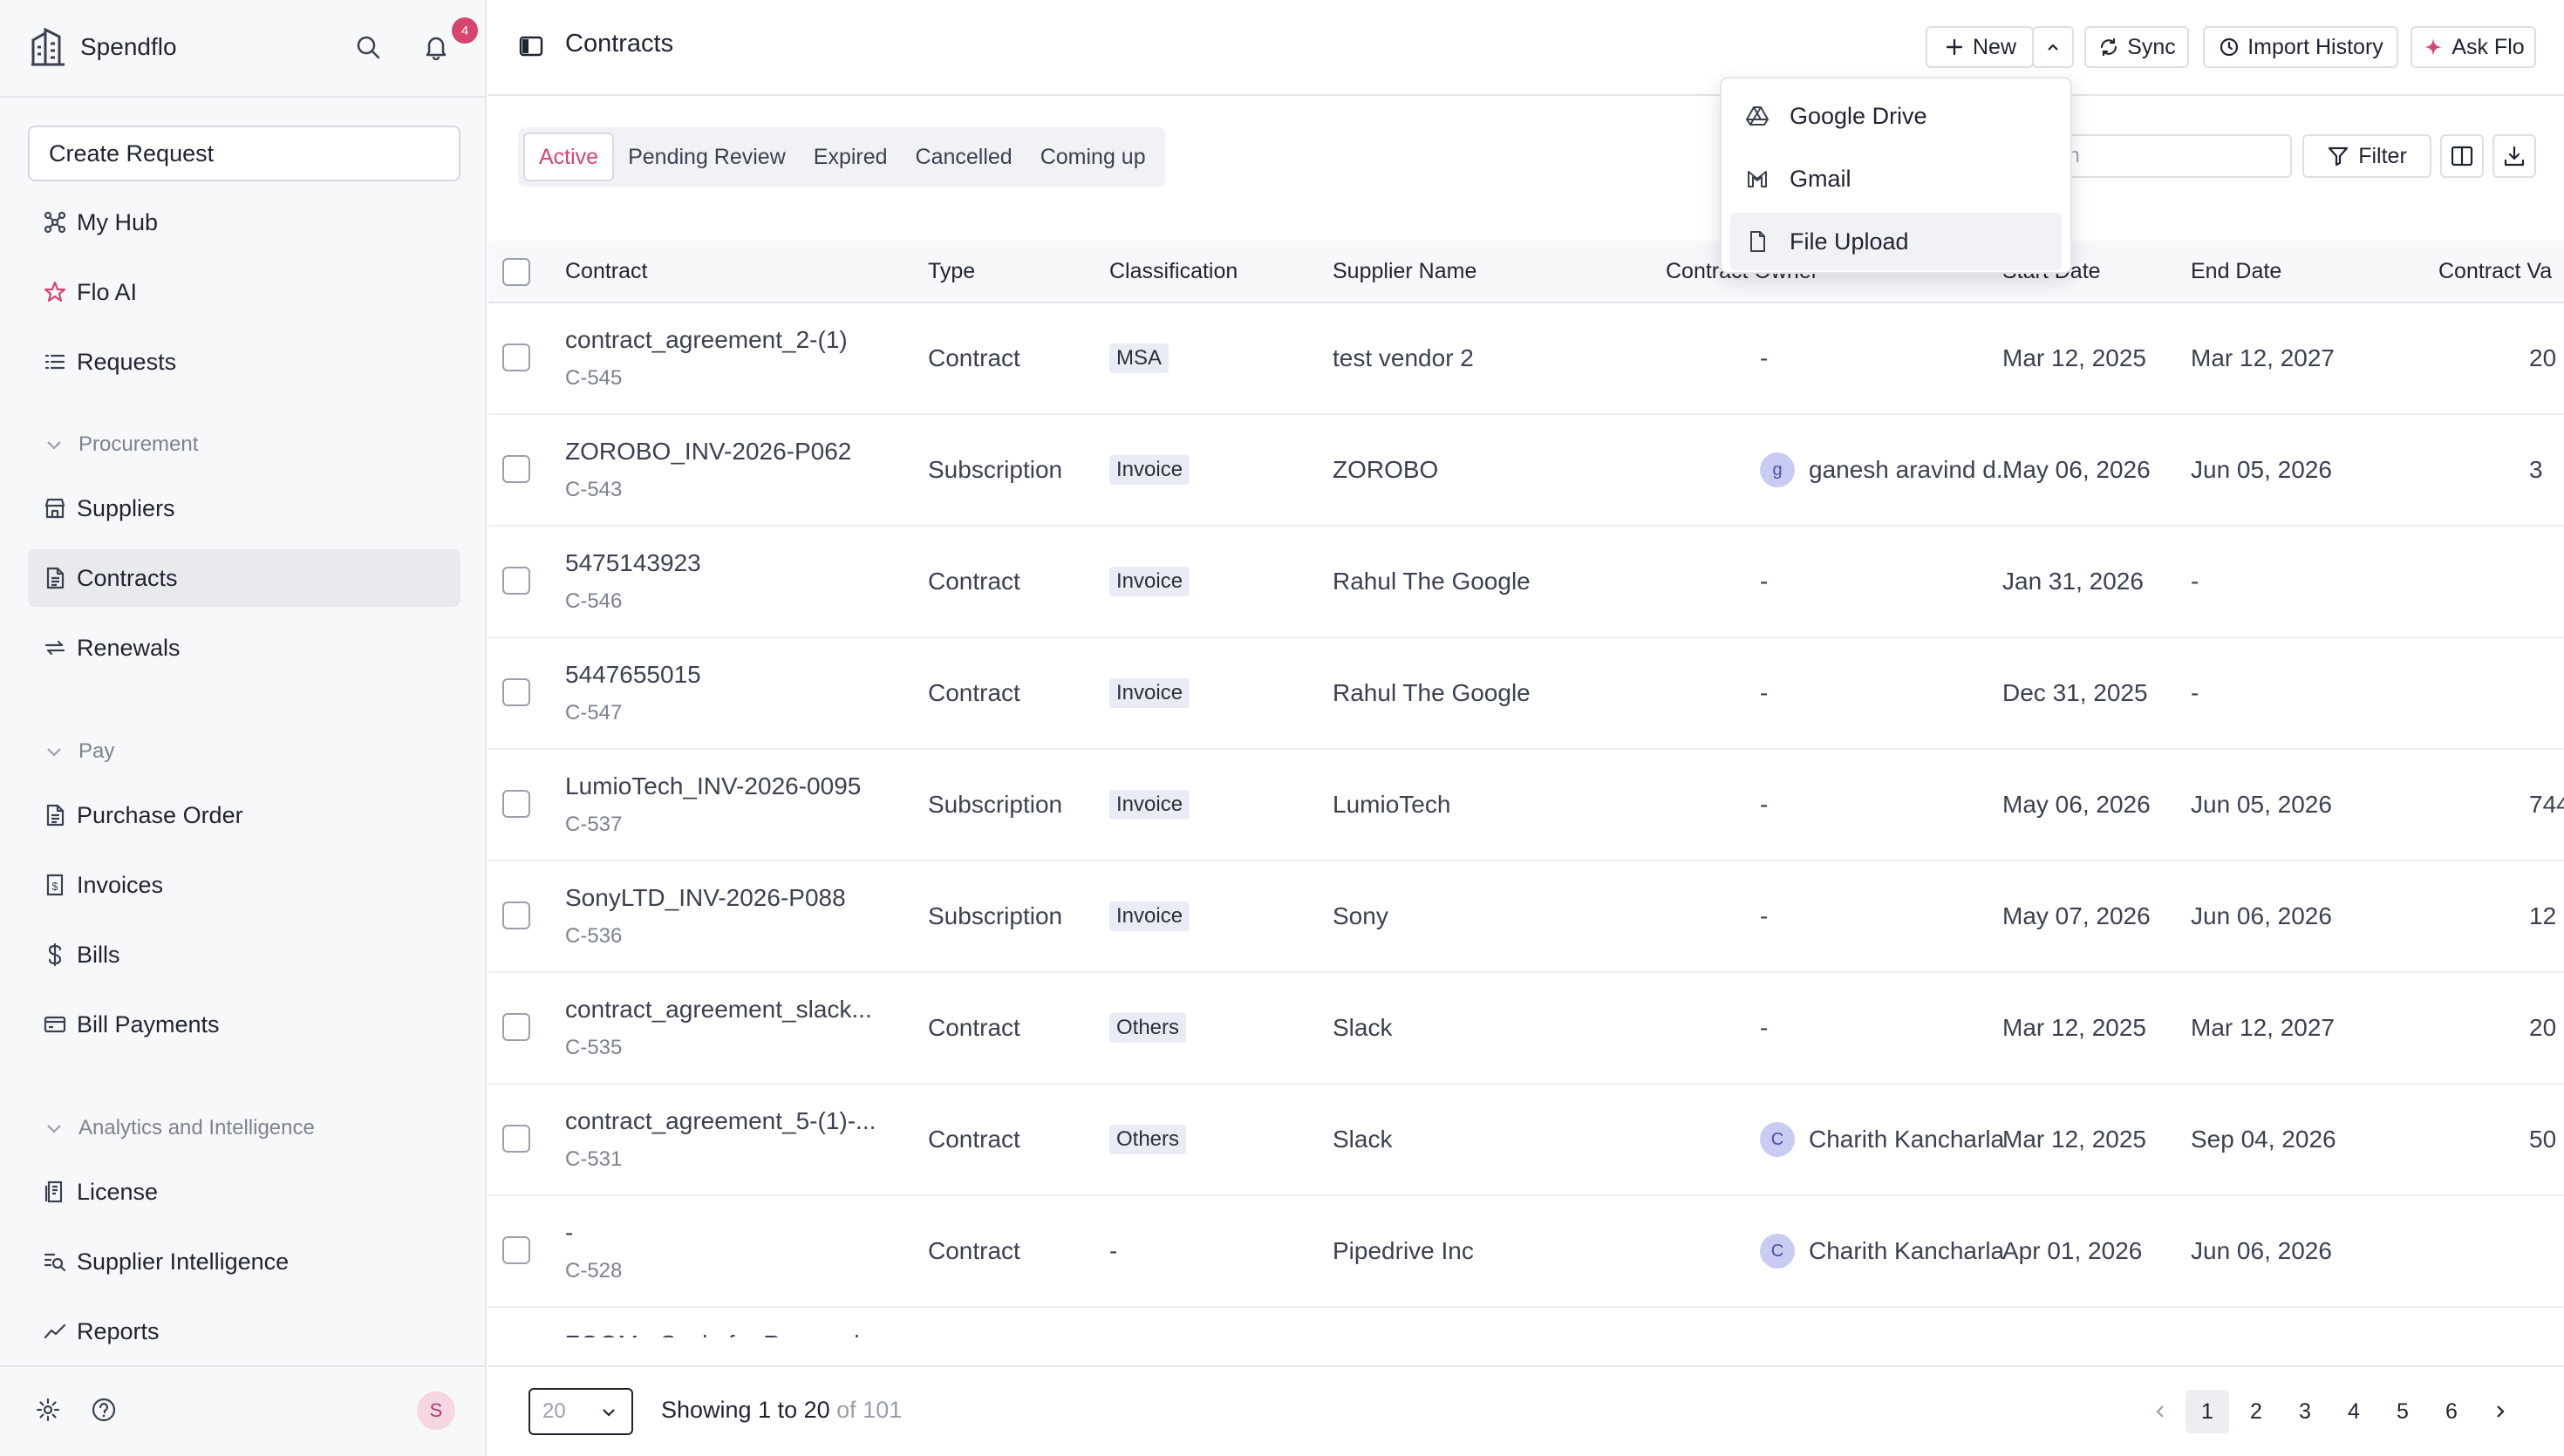 The image size is (2564, 1456). What do you see at coordinates (713, 786) in the screenshot?
I see `contract-name: LumioTech_INV-2026-0095` at bounding box center [713, 786].